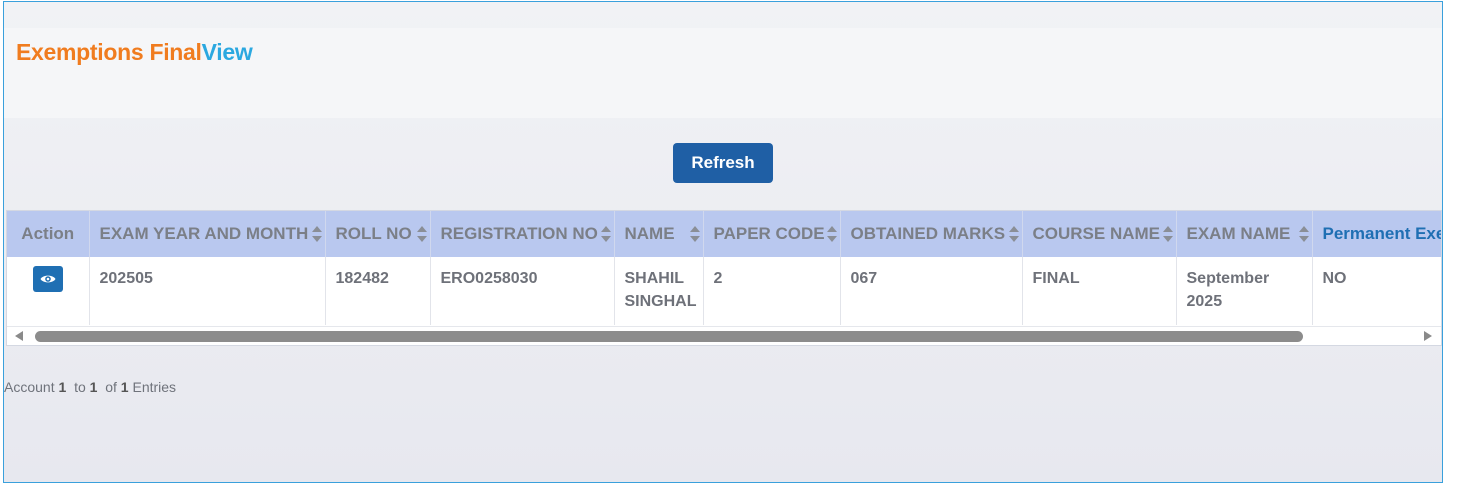  I want to click on column-header-exam-year-month: EXAM YEAR AND MONTH, so click(207, 234).